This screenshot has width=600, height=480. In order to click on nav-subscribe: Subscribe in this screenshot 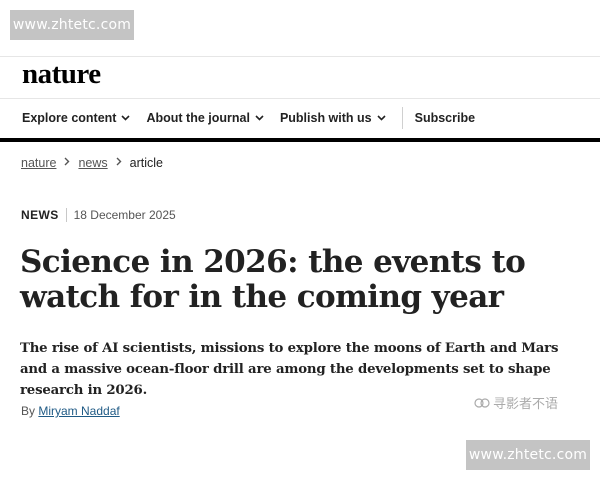, I will do `click(445, 118)`.